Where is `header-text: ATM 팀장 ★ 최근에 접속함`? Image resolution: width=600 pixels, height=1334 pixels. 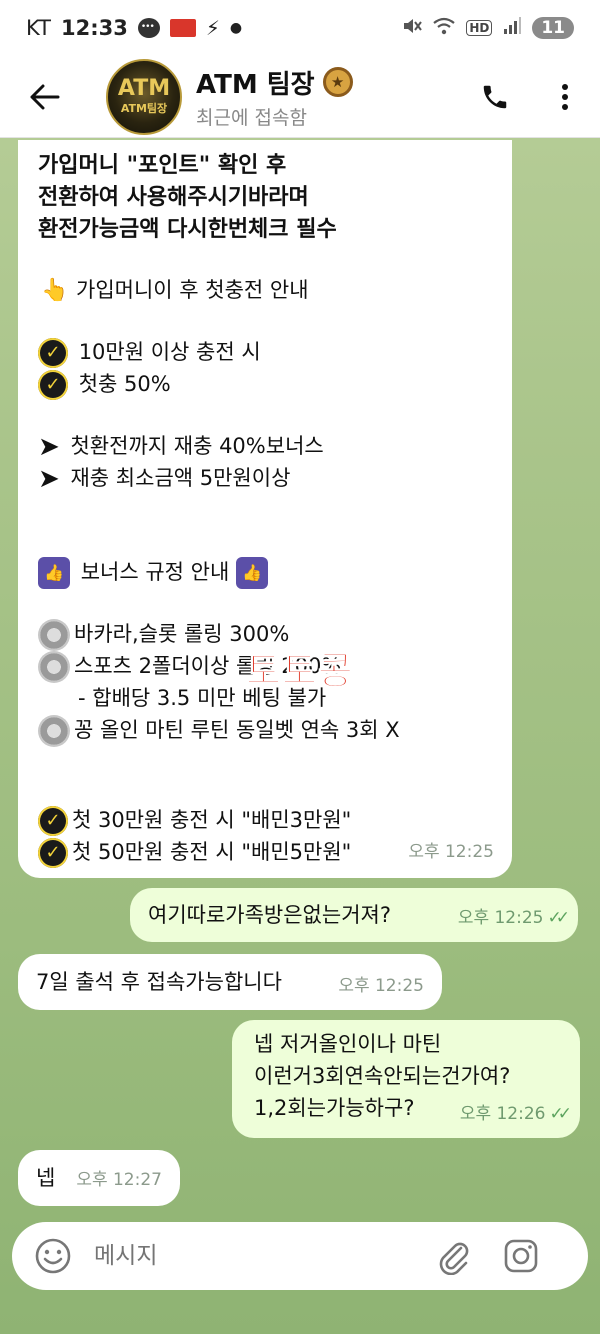 header-text: ATM 팀장 ★ 최근에 접속함 is located at coordinates (274, 97).